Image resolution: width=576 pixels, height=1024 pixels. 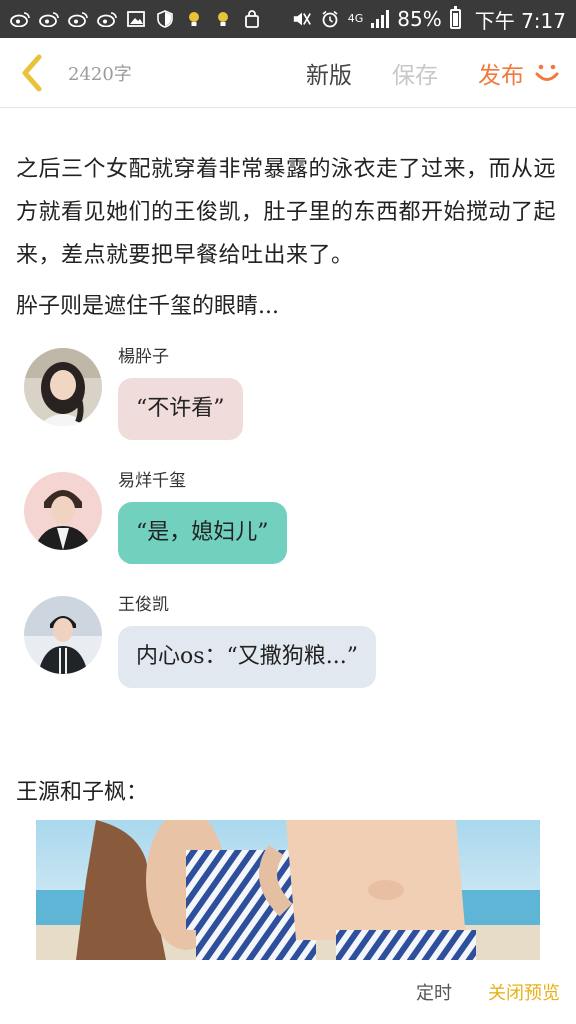 What do you see at coordinates (143, 357) in the screenshot?
I see `chat-sender-name: 楊肸子` at bounding box center [143, 357].